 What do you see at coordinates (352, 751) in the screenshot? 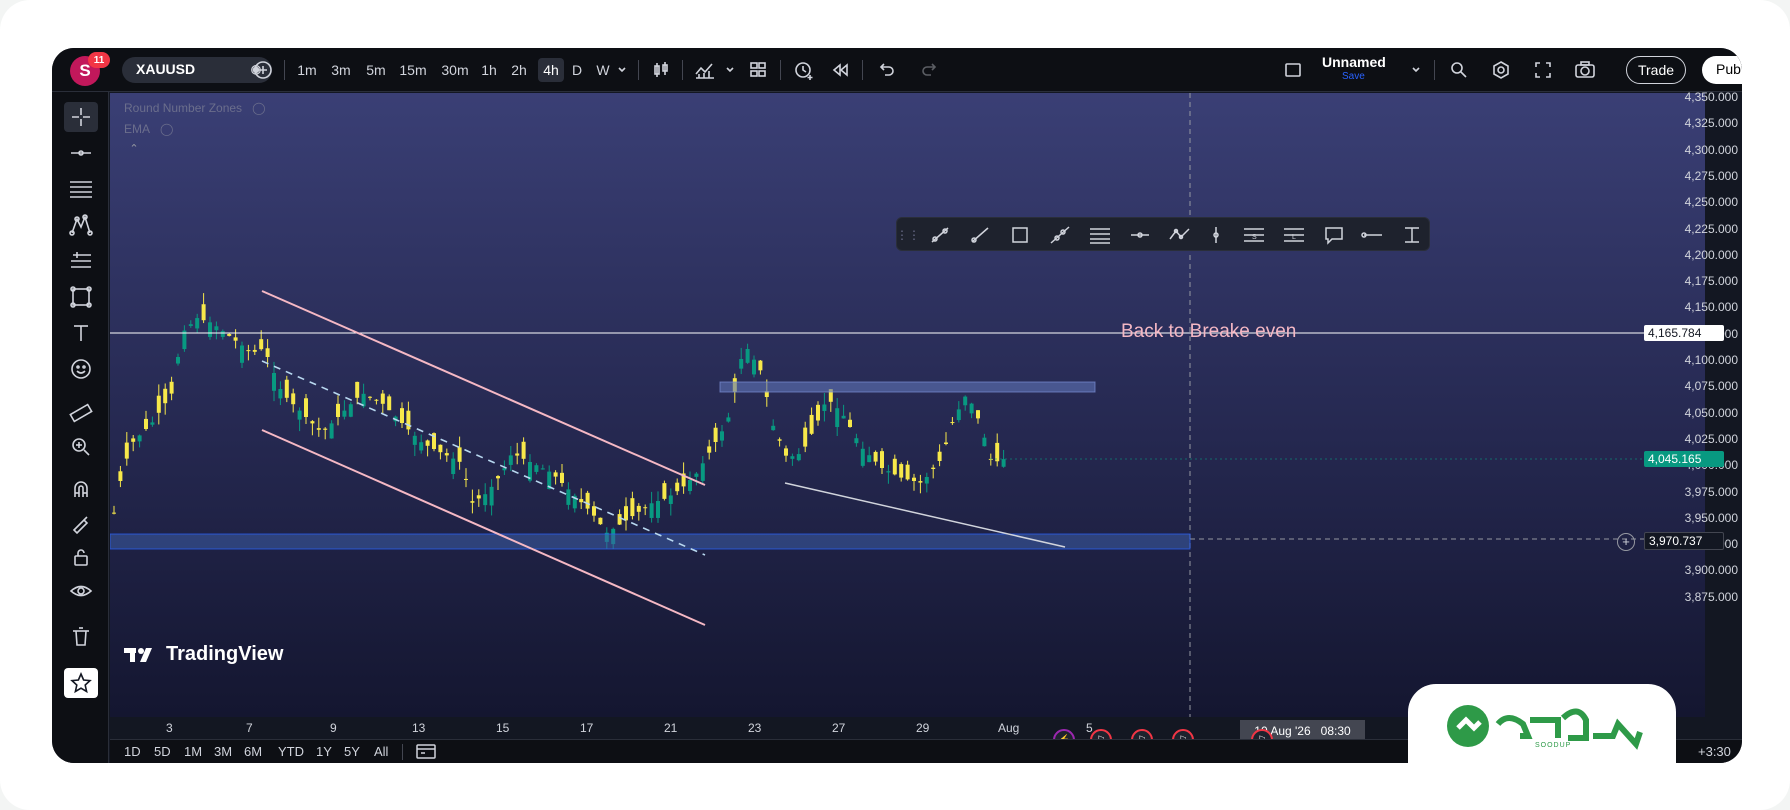
I see `range-5y: 5Y` at bounding box center [352, 751].